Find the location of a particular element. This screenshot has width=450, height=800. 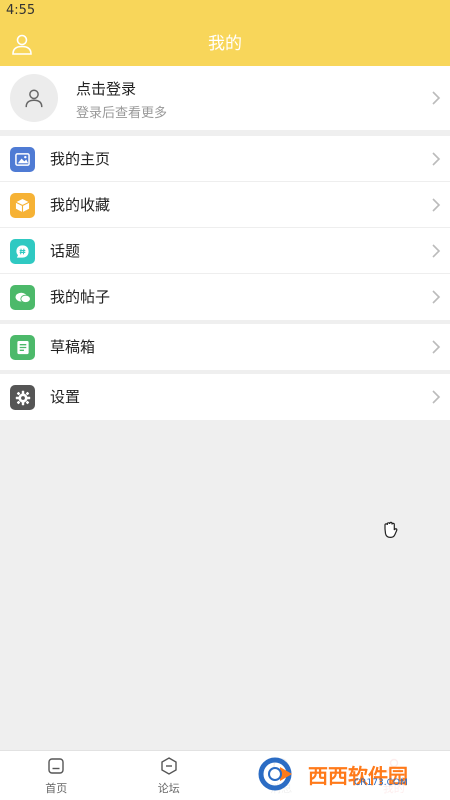

menu-group-settings: 设置 is located at coordinates (225, 397).